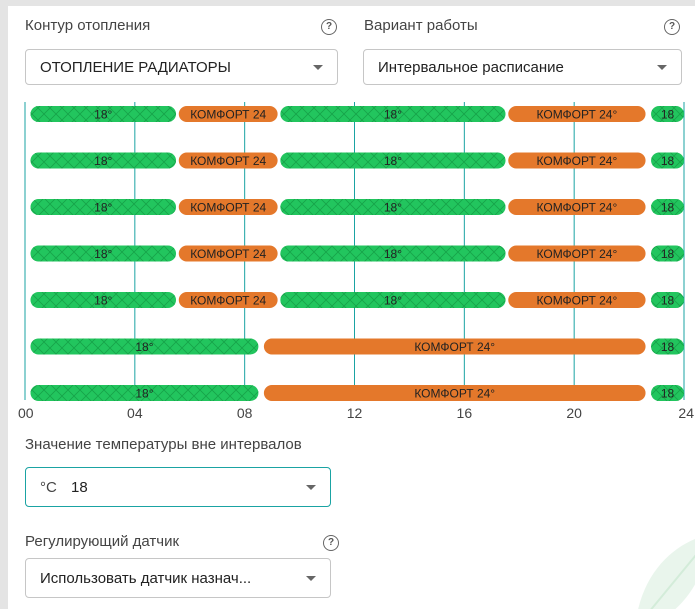 Image resolution: width=695 pixels, height=609 pixels. I want to click on axis-tick-label: 24, so click(686, 413).